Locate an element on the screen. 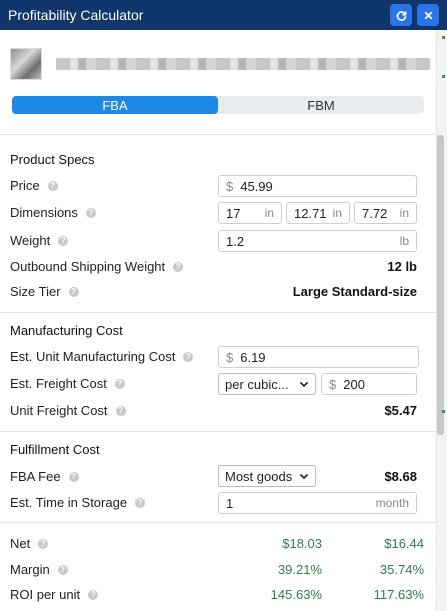 The width and height of the screenshot is (447, 611). roi-fba-value: 145.63% is located at coordinates (296, 594).